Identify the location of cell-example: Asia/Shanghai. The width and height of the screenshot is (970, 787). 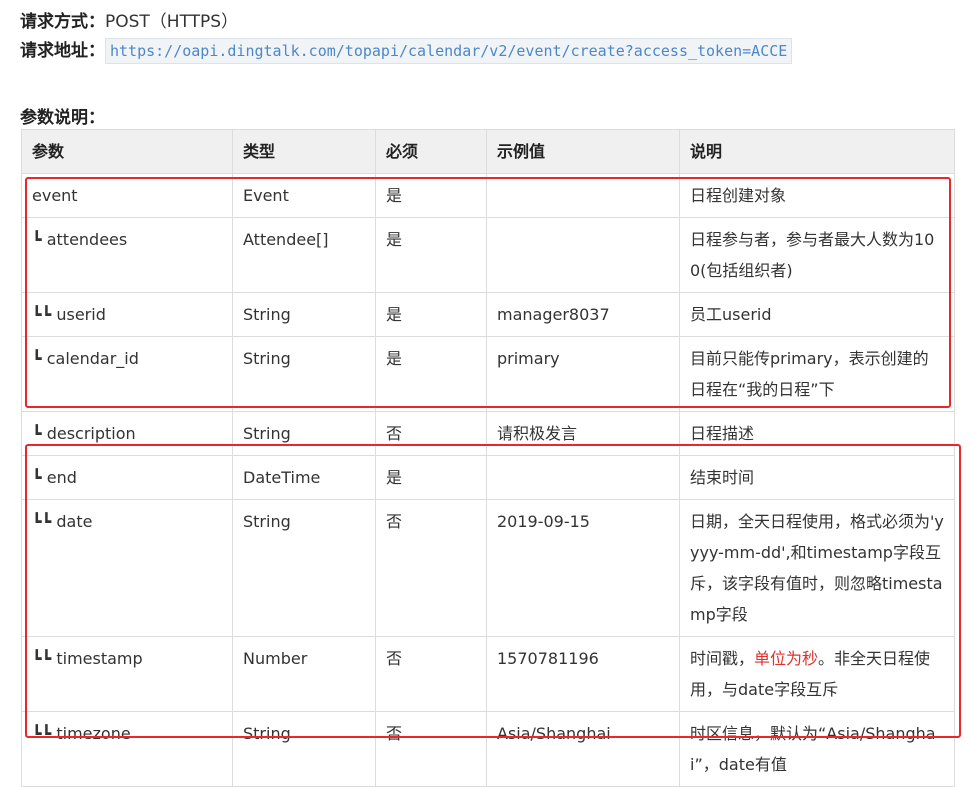
(583, 749).